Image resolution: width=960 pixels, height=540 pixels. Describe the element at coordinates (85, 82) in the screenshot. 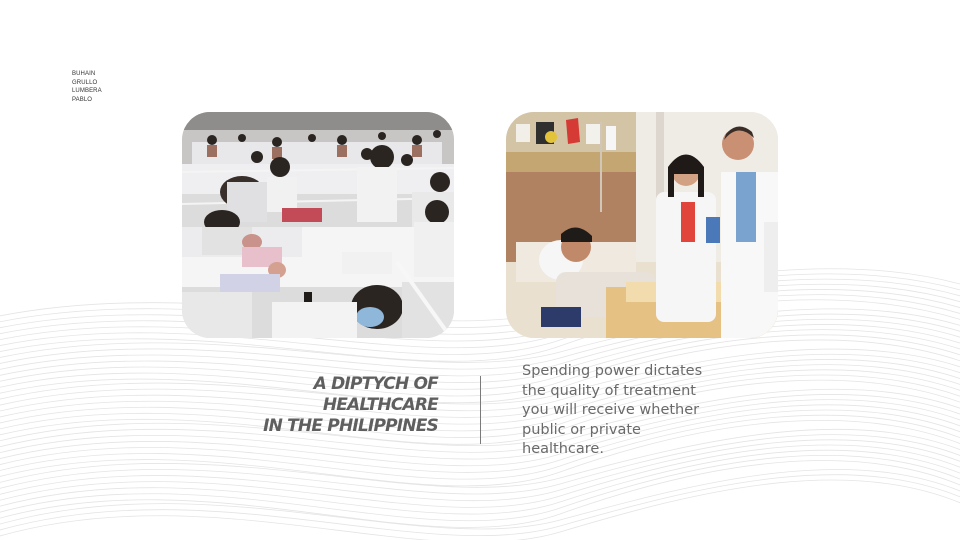

I see `author-name: GRULLO` at that location.